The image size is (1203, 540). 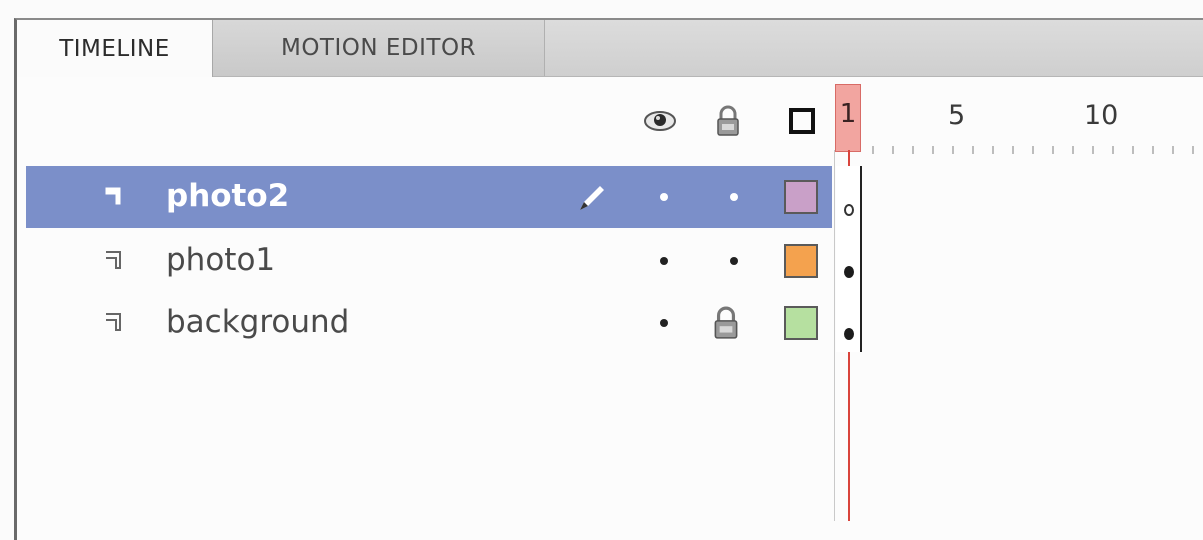 What do you see at coordinates (610, 48) in the screenshot?
I see `panel-tab-strip: TIMELINE MOTION EDITOR` at bounding box center [610, 48].